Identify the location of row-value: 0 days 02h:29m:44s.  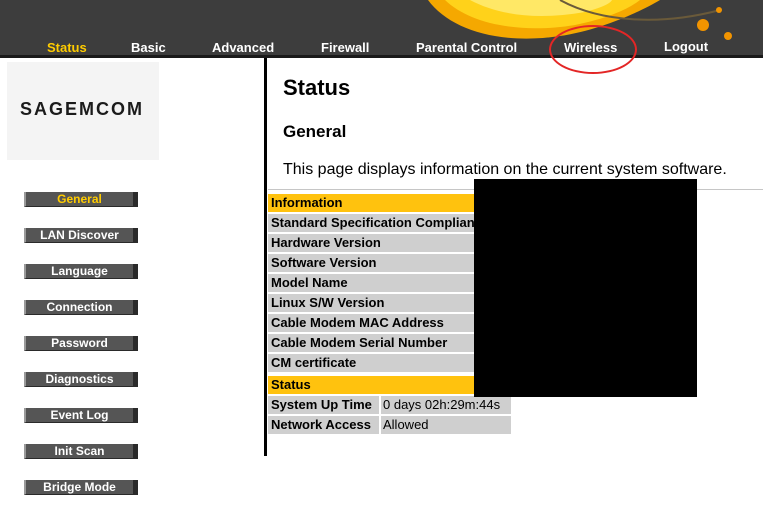
(446, 405).